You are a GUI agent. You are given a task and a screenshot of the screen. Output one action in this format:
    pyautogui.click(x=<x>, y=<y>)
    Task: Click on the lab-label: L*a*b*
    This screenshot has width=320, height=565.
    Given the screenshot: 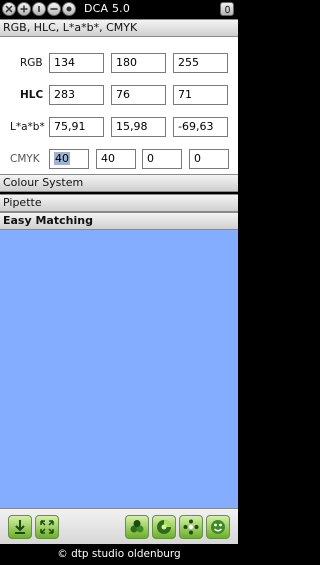 What is the action you would take?
    pyautogui.click(x=27, y=127)
    